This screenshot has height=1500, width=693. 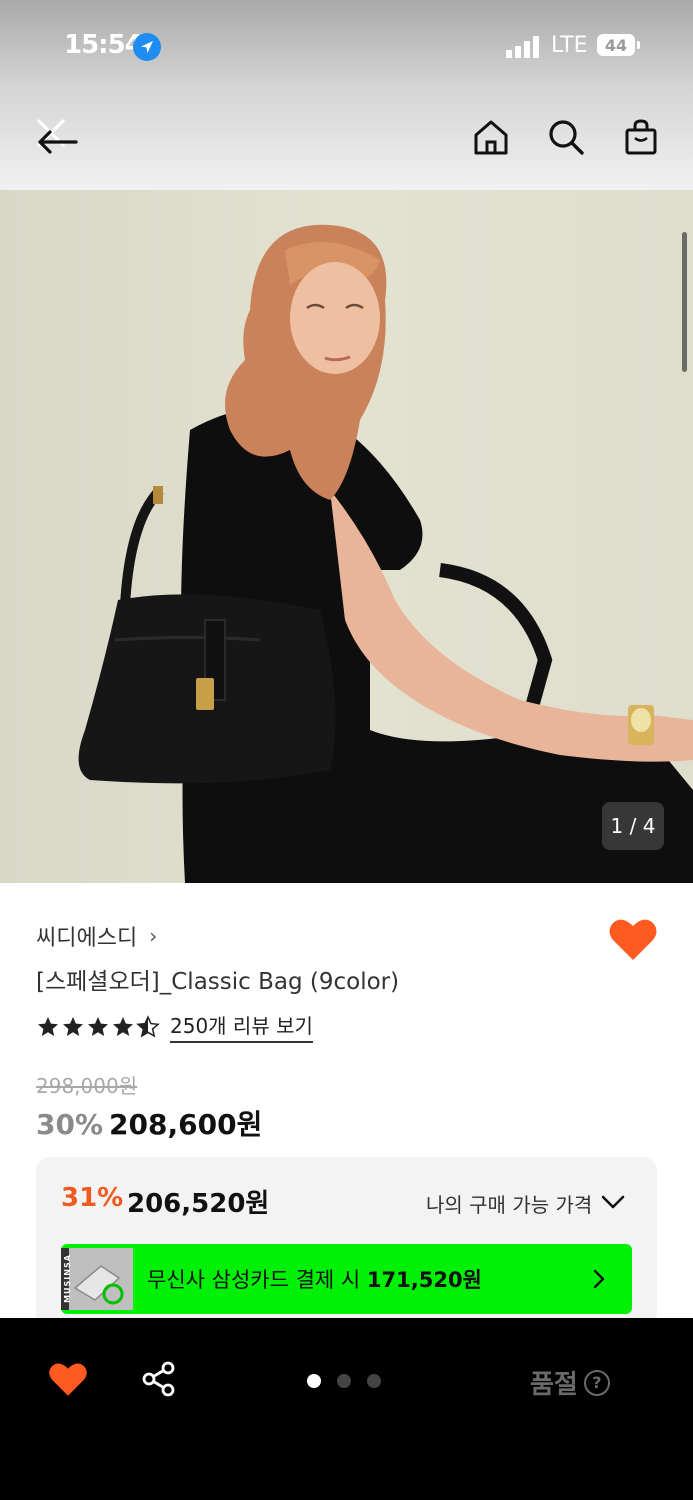 What do you see at coordinates (346, 1409) in the screenshot?
I see `bottom-action-bar: 품절 ?` at bounding box center [346, 1409].